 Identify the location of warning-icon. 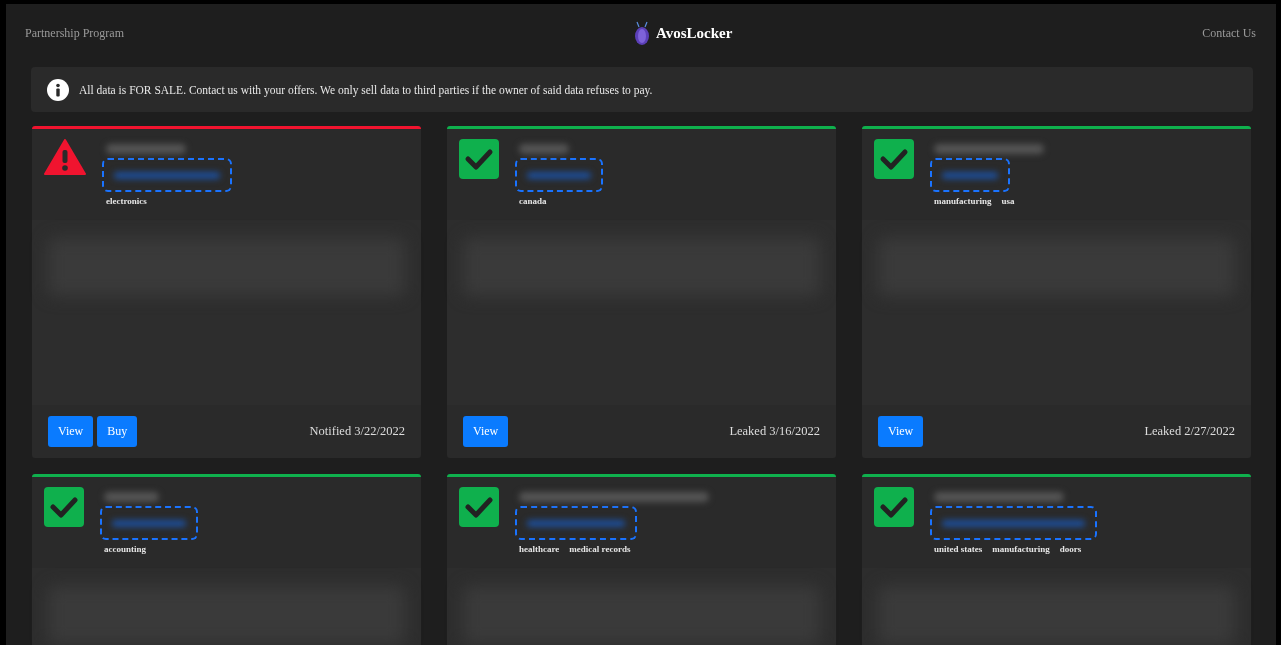
(65, 157).